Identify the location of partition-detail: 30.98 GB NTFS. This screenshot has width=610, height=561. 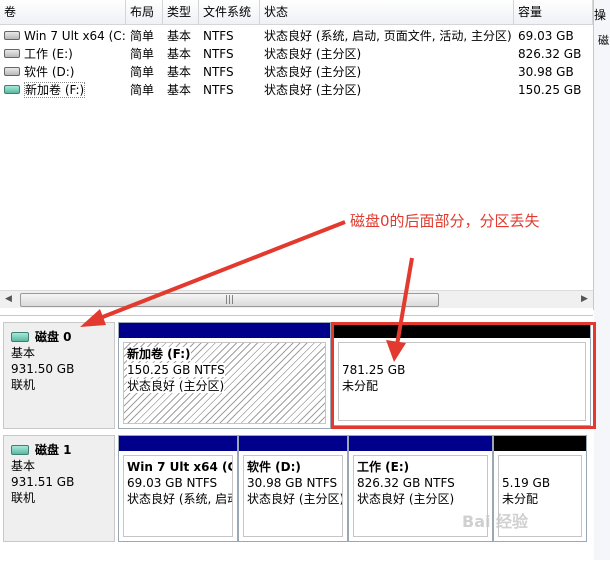
(292, 483).